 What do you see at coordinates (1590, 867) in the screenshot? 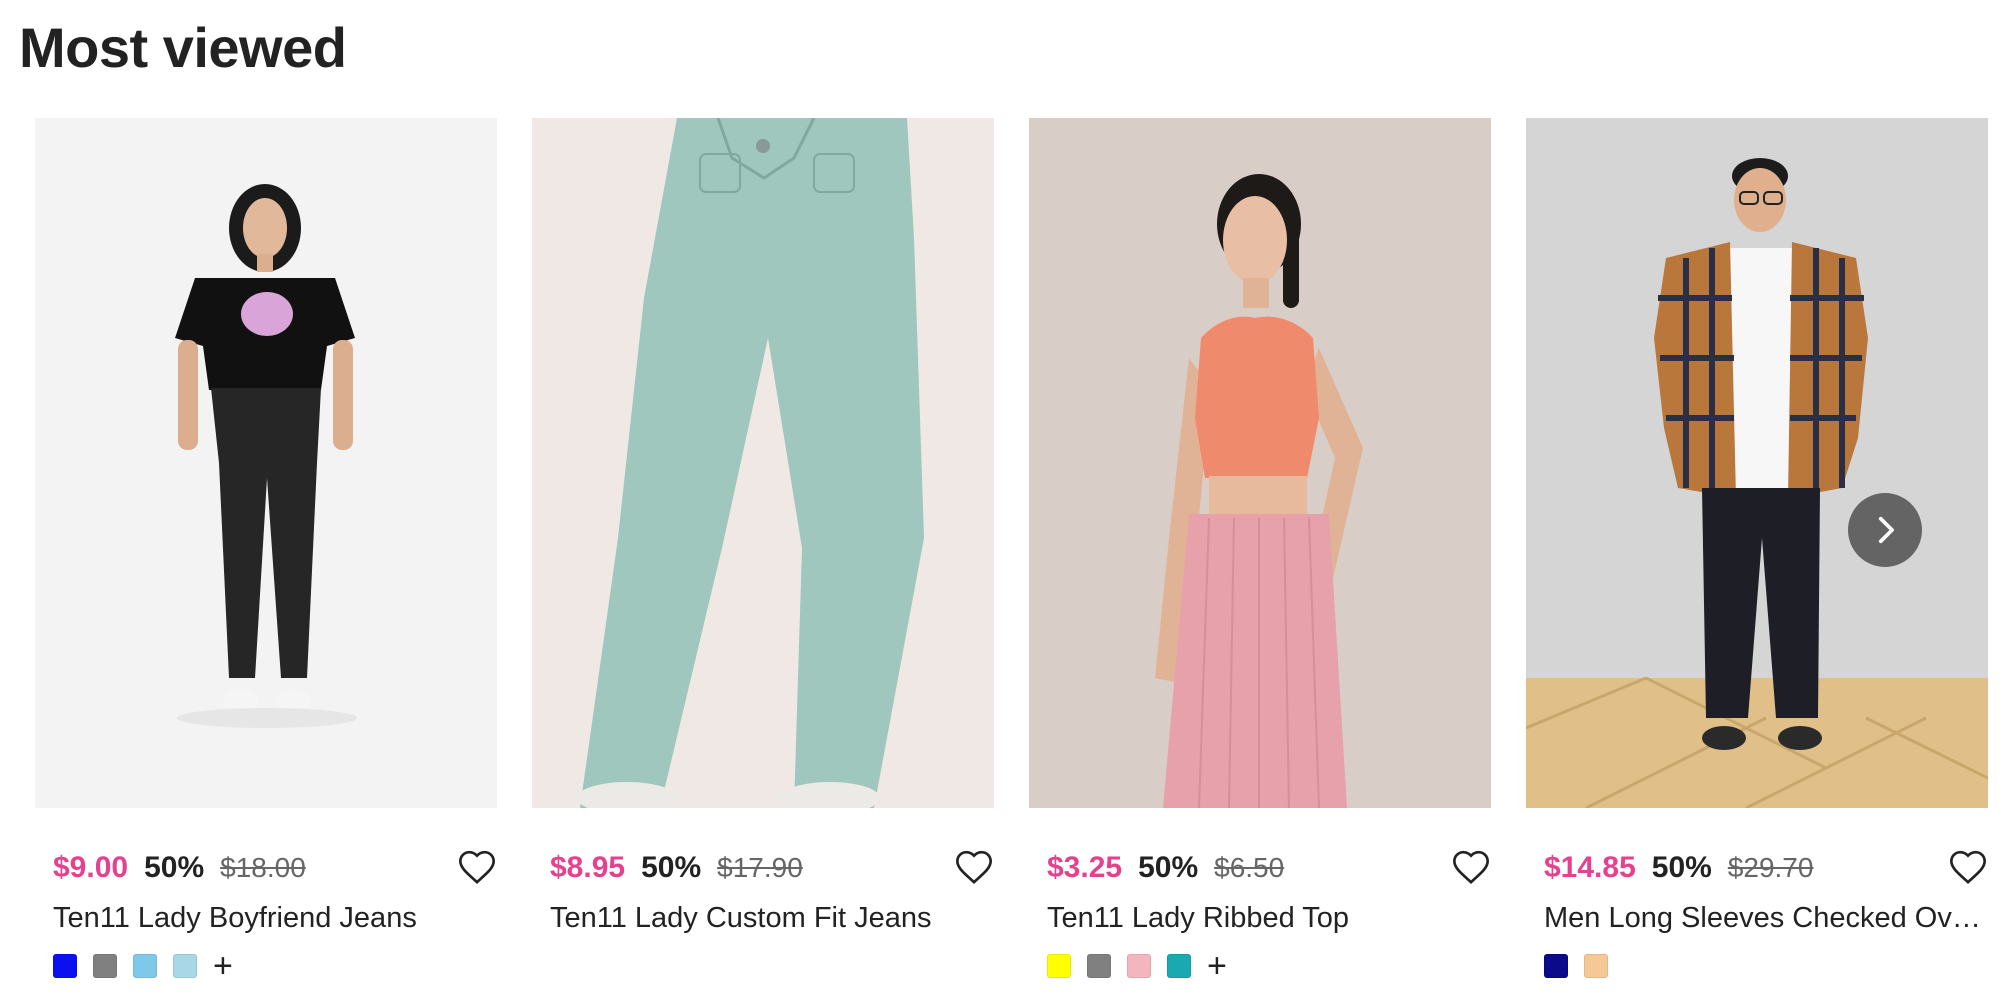
I see `sale-price: $14.85` at bounding box center [1590, 867].